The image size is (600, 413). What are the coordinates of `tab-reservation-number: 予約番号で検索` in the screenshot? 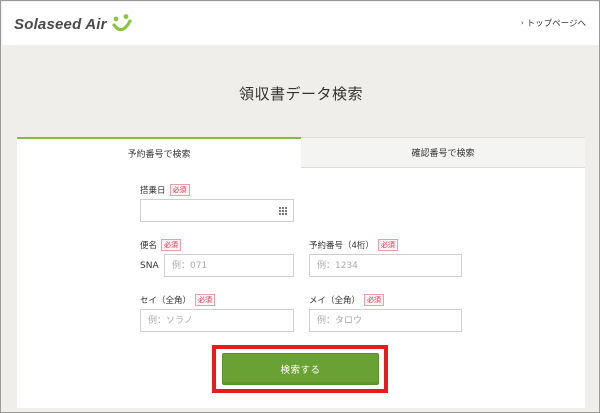 It's located at (159, 152).